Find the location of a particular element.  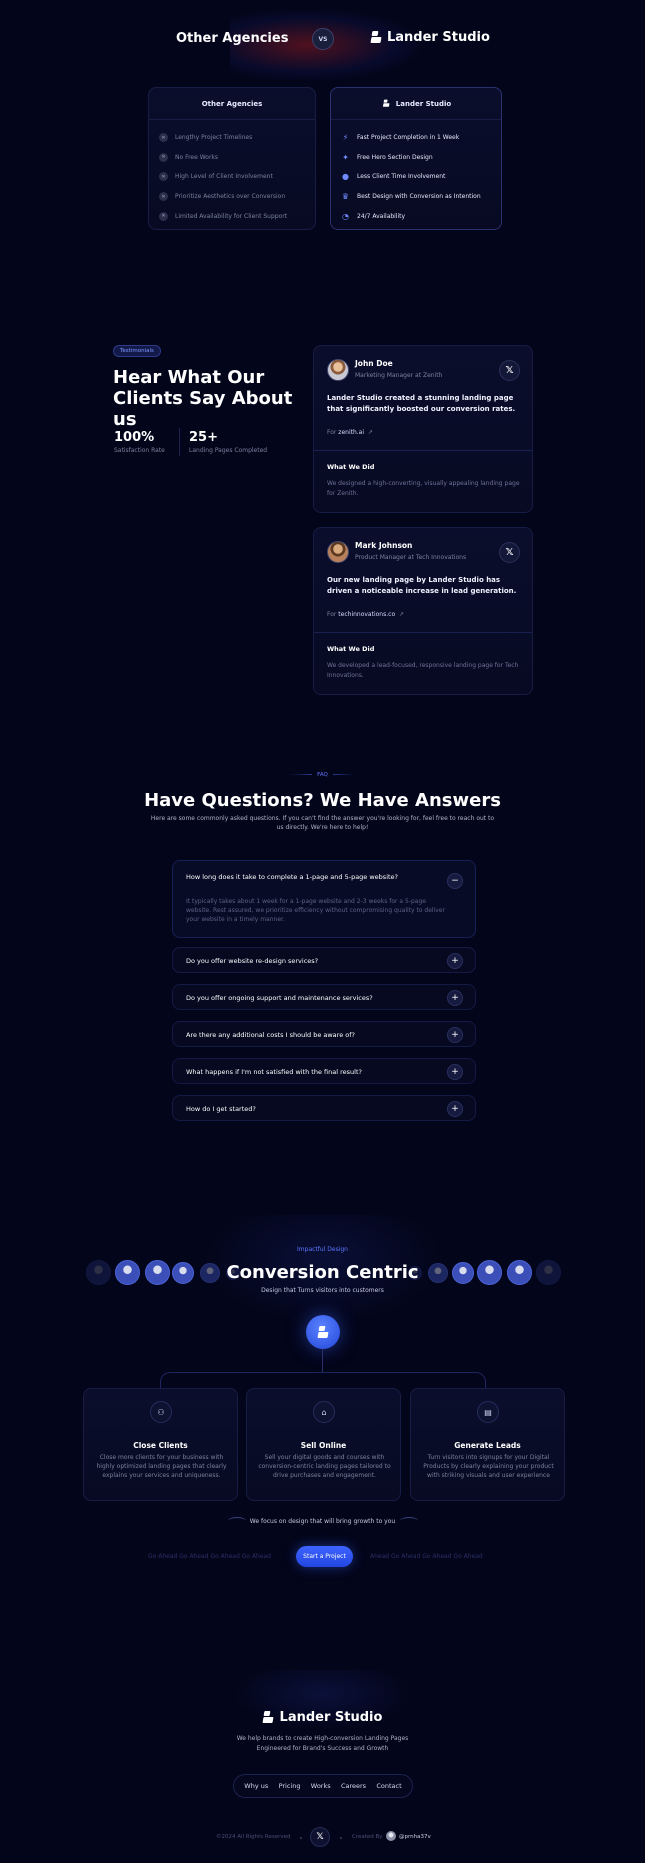

feature-title: Sell Online is located at coordinates (323, 1445).